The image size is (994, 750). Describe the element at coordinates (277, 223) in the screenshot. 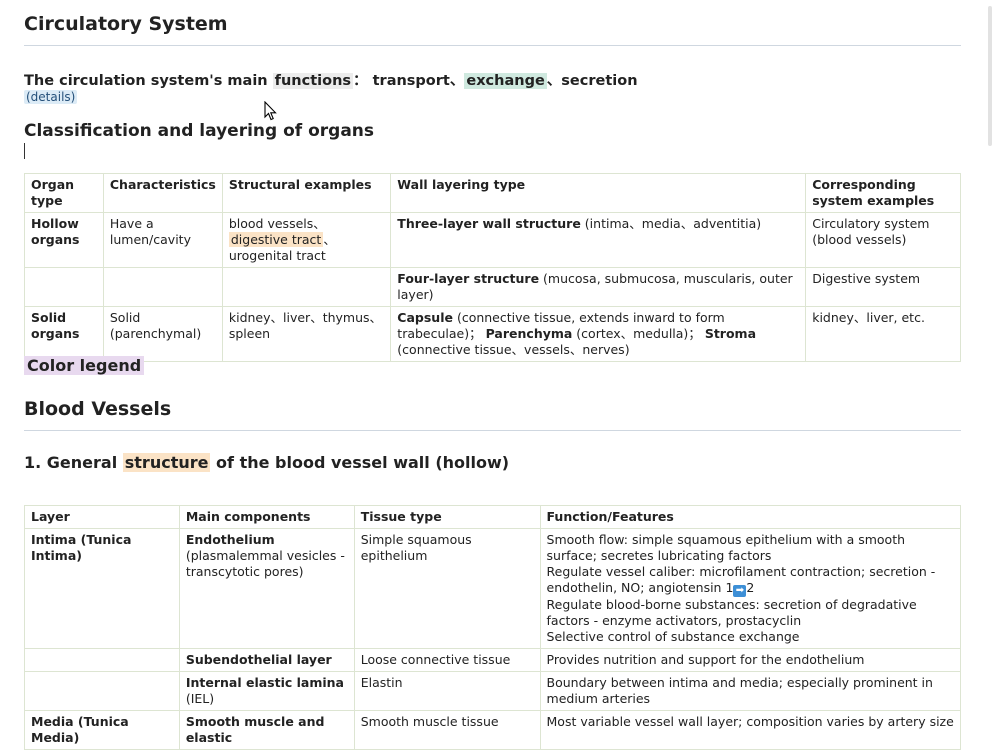

I see `examples-text: blood vessels、` at that location.